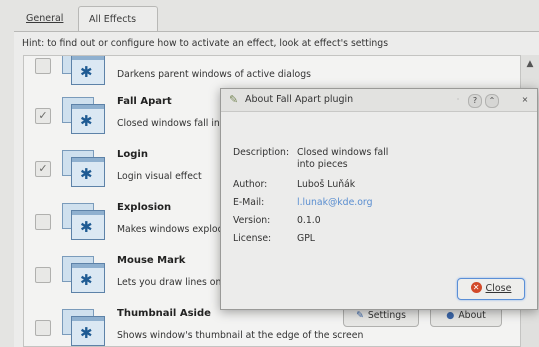  Describe the element at coordinates (306, 238) in the screenshot. I see `license-value: GPL` at that location.